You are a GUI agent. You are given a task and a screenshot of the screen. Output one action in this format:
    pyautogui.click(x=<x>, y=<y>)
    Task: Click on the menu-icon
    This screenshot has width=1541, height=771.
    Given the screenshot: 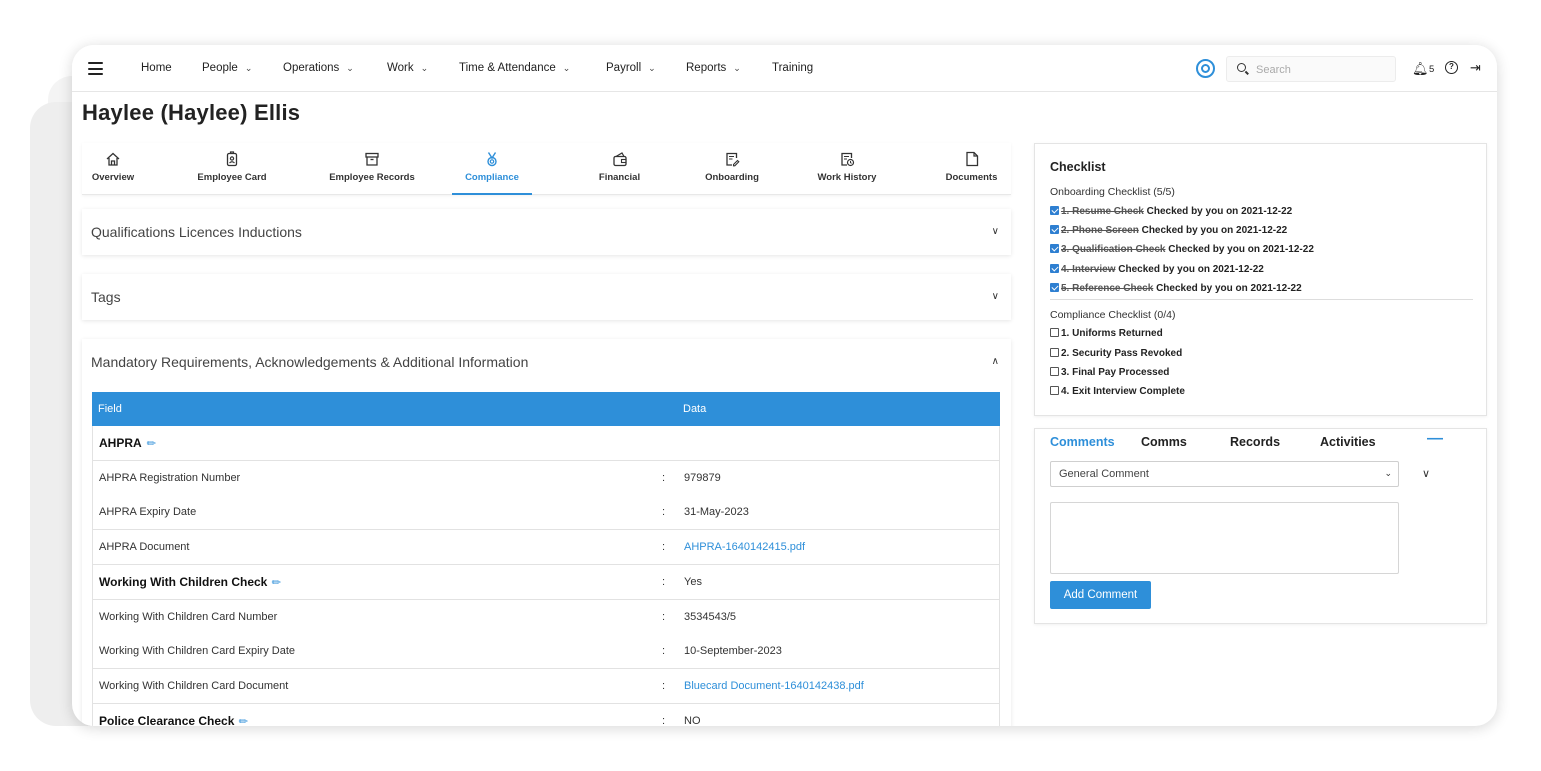 What is the action you would take?
    pyautogui.click(x=95, y=68)
    